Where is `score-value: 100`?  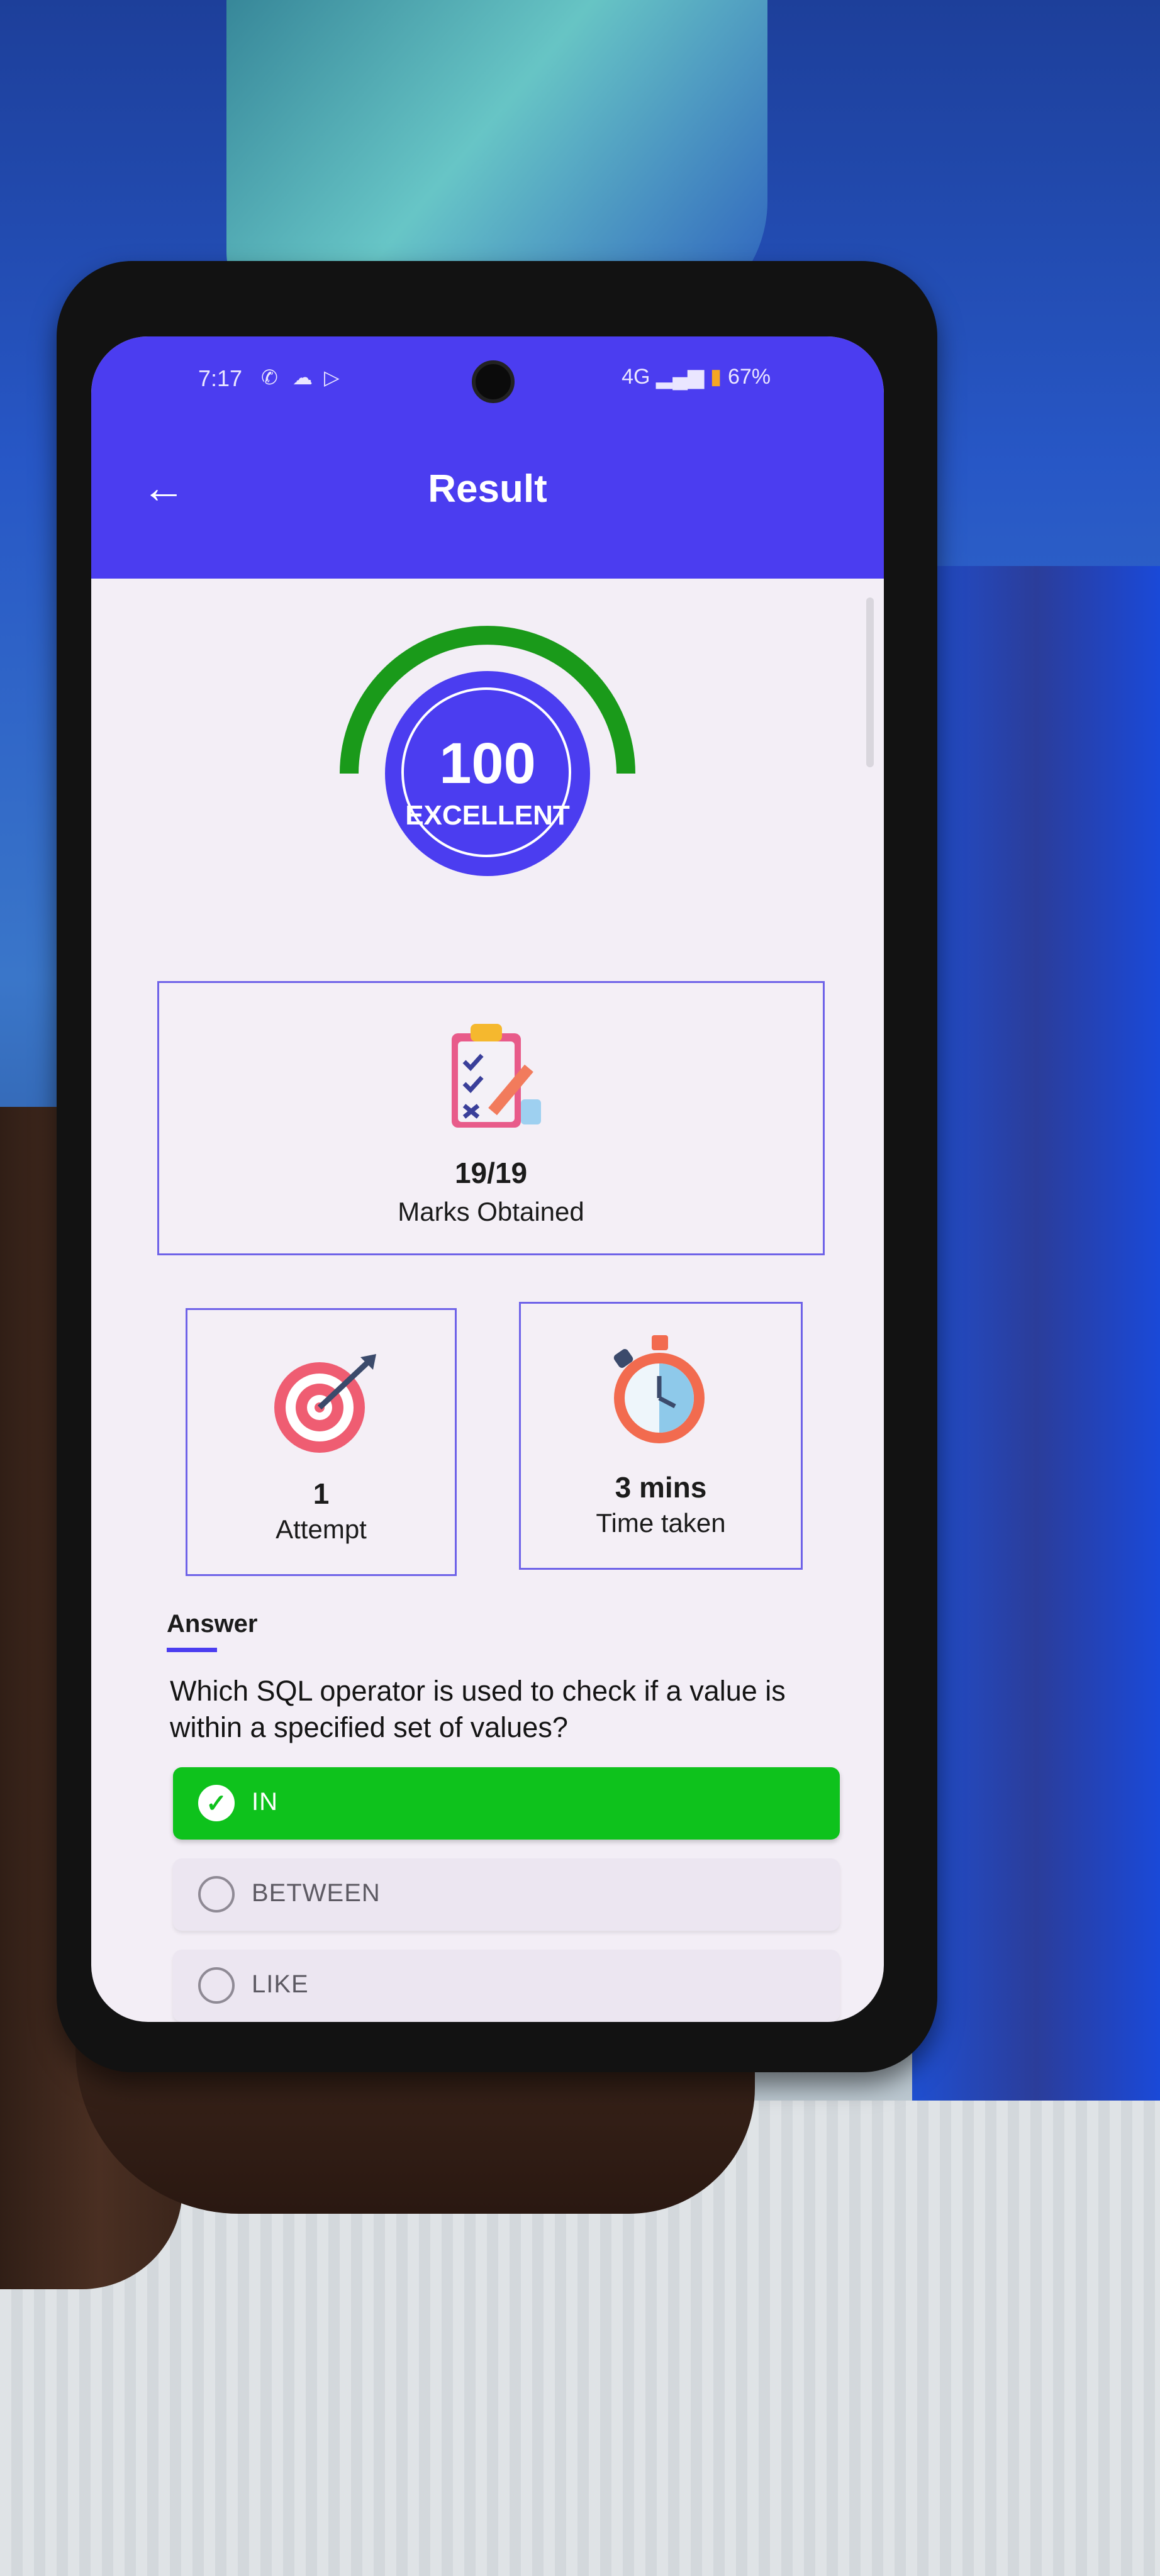
score-value: 100 is located at coordinates (487, 763).